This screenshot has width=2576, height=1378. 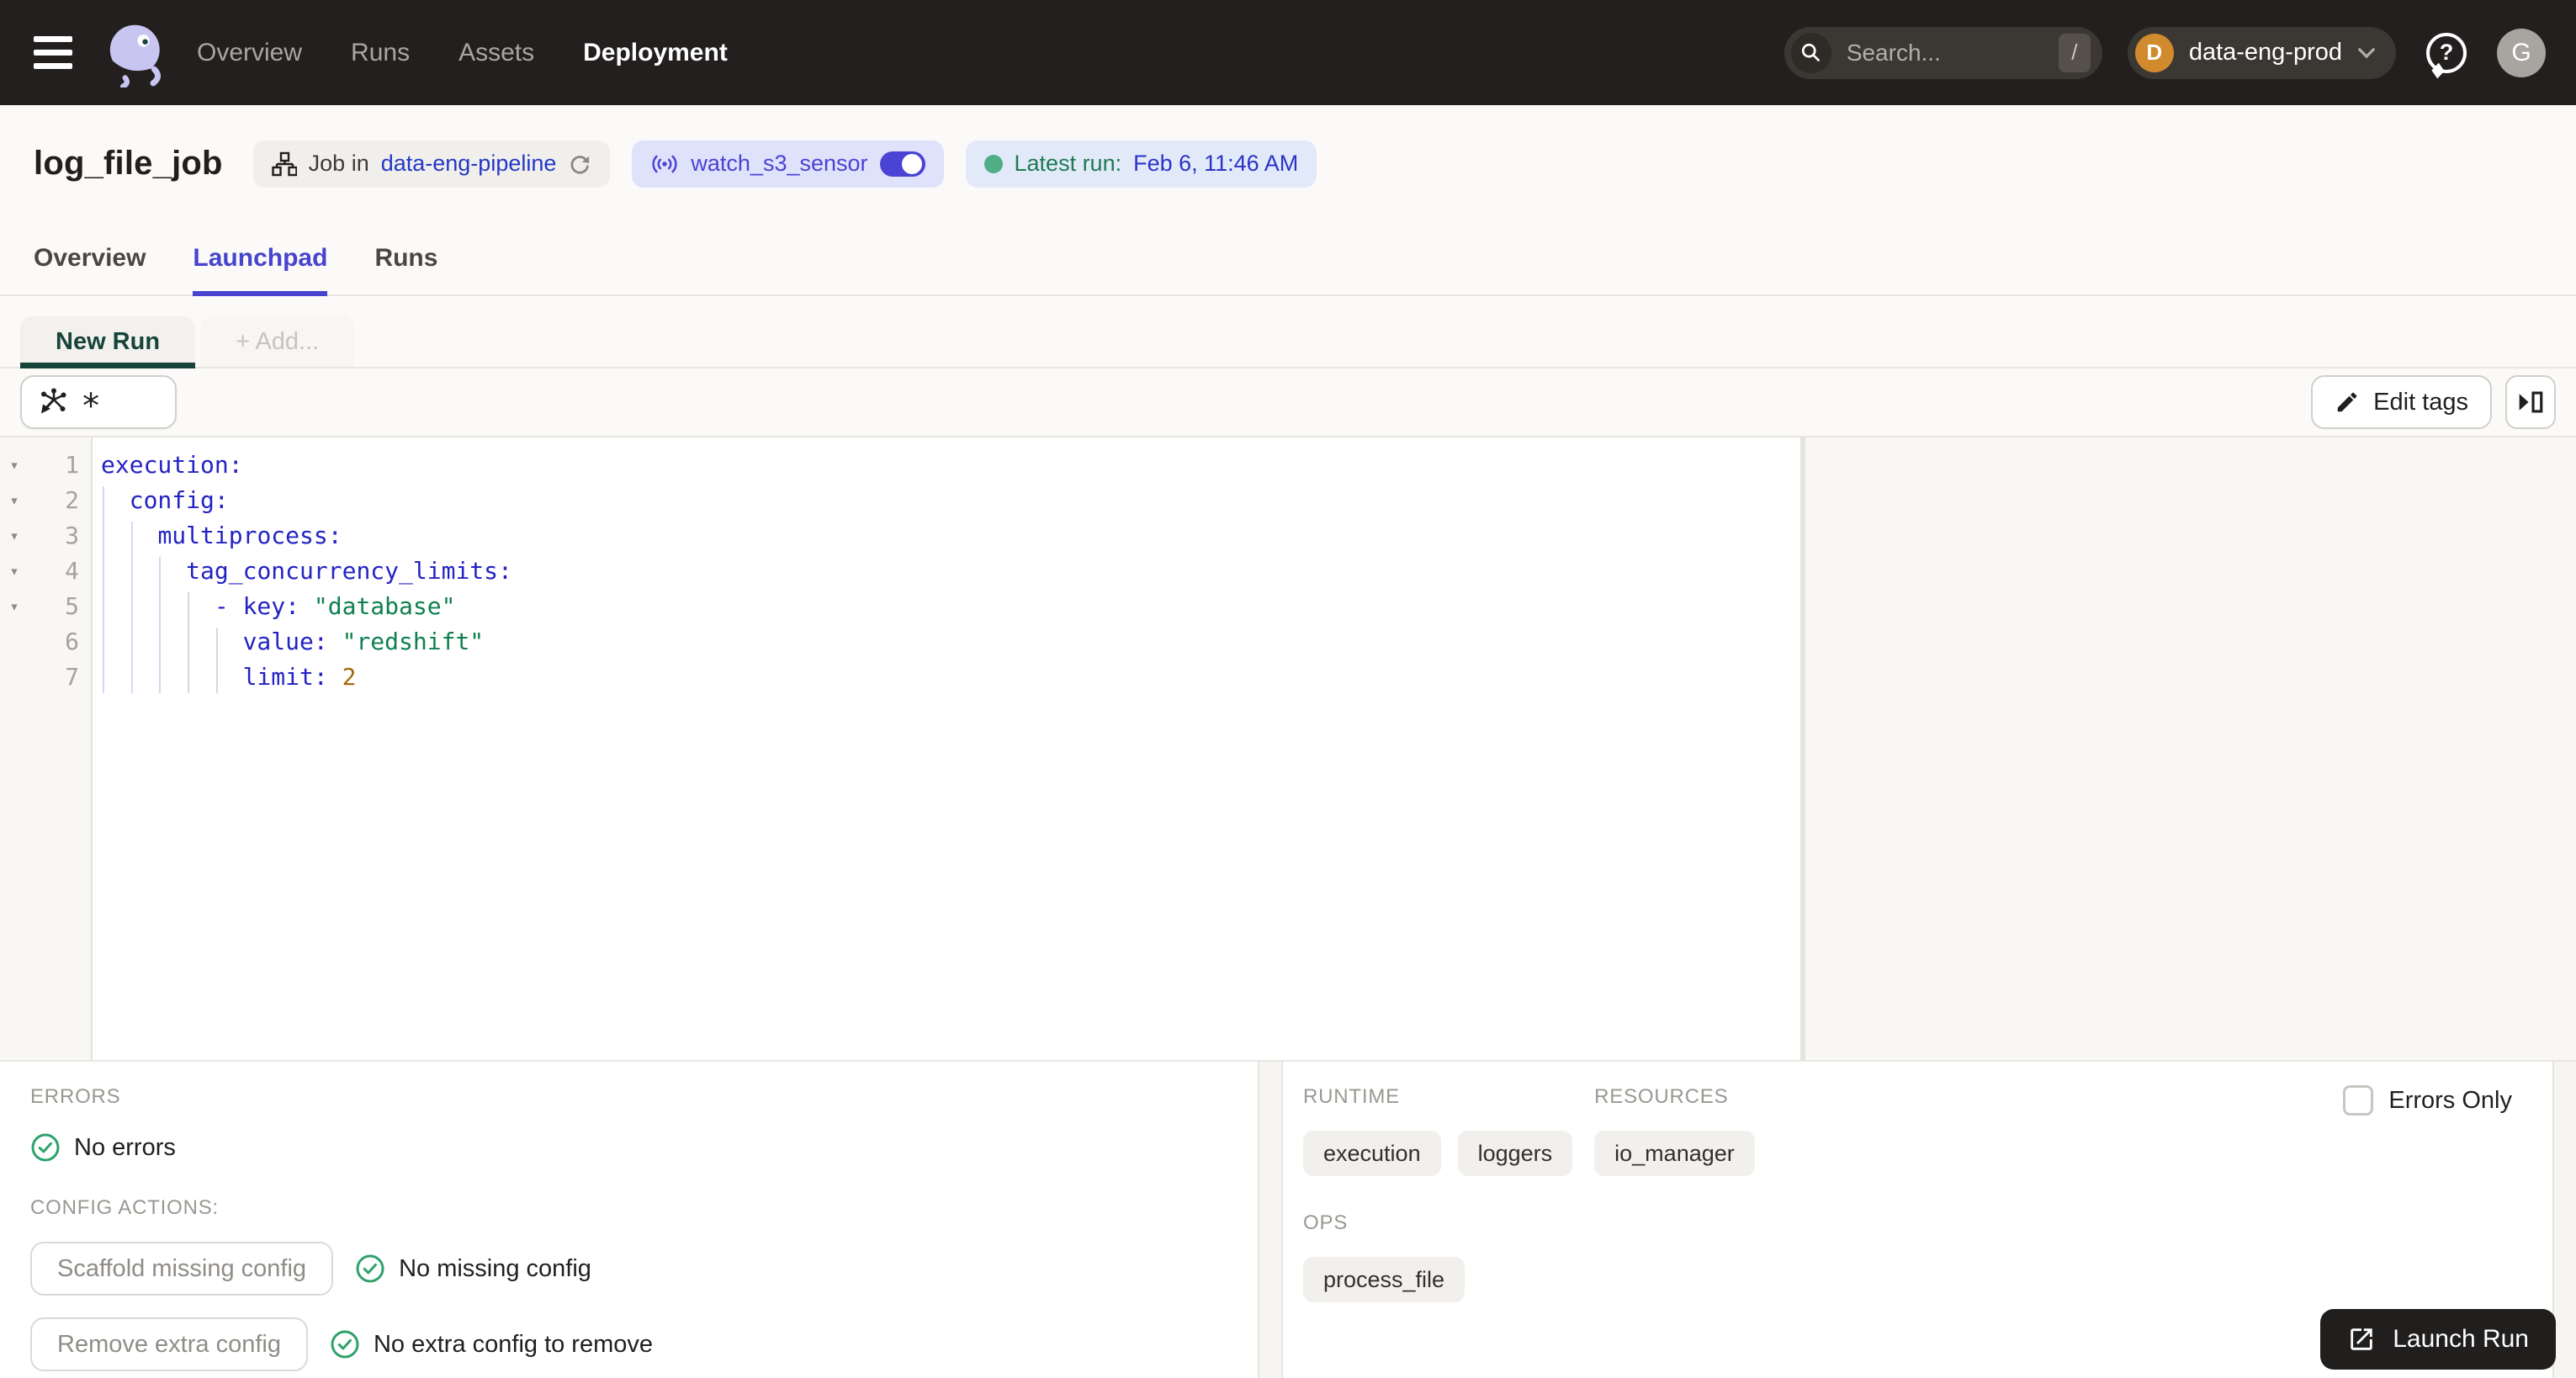 I want to click on launch-run-label: Launch Run, so click(x=2461, y=1339).